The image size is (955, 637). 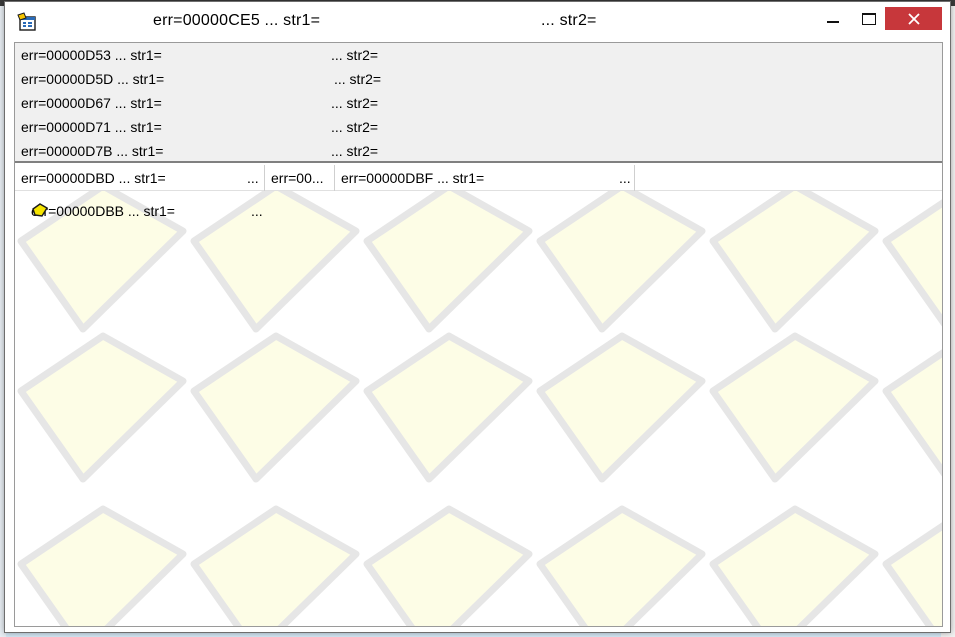 I want to click on error-code-text: err=00000D5D ... str1=, so click(x=93, y=79).